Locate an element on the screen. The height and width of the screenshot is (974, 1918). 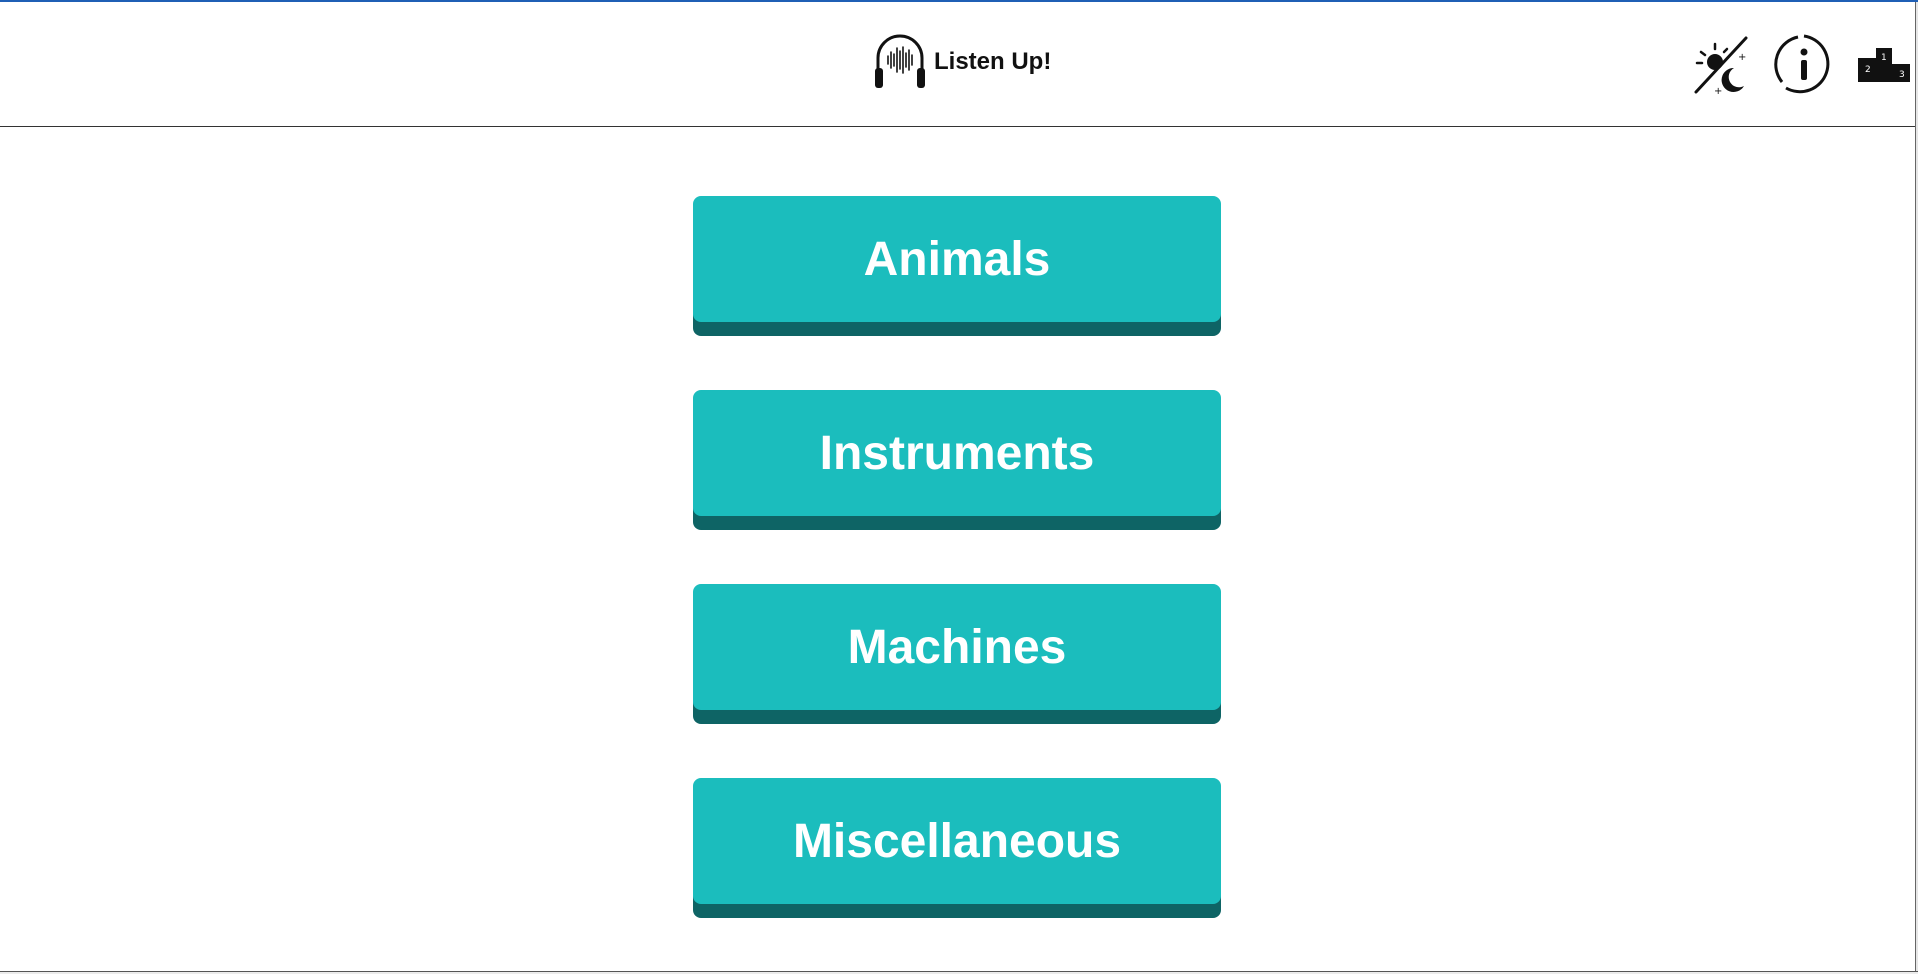
app-title: Listen Up! is located at coordinates (993, 61).